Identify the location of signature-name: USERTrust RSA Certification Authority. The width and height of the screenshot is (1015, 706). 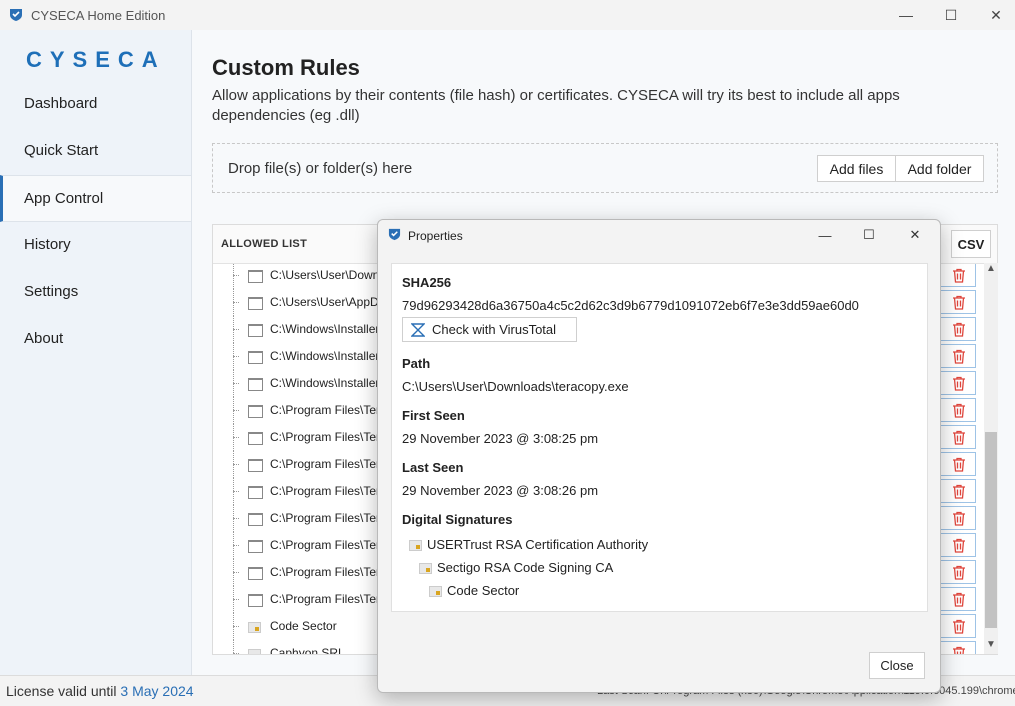
(538, 544).